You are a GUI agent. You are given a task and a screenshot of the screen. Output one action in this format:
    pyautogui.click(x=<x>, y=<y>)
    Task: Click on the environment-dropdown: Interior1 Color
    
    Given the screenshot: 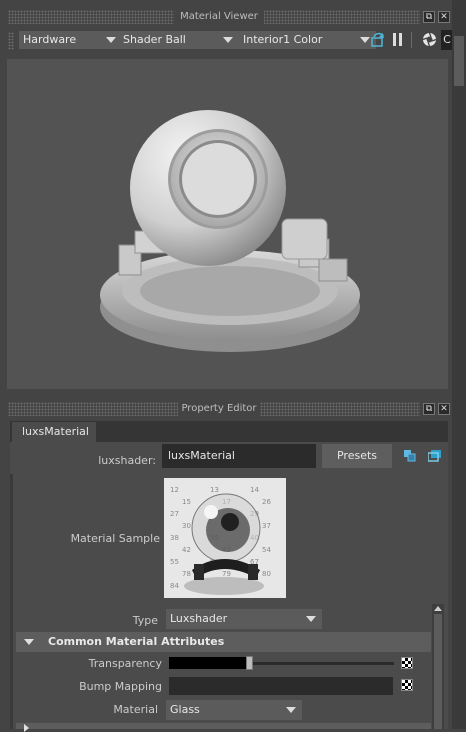 What is the action you would take?
    pyautogui.click(x=307, y=40)
    